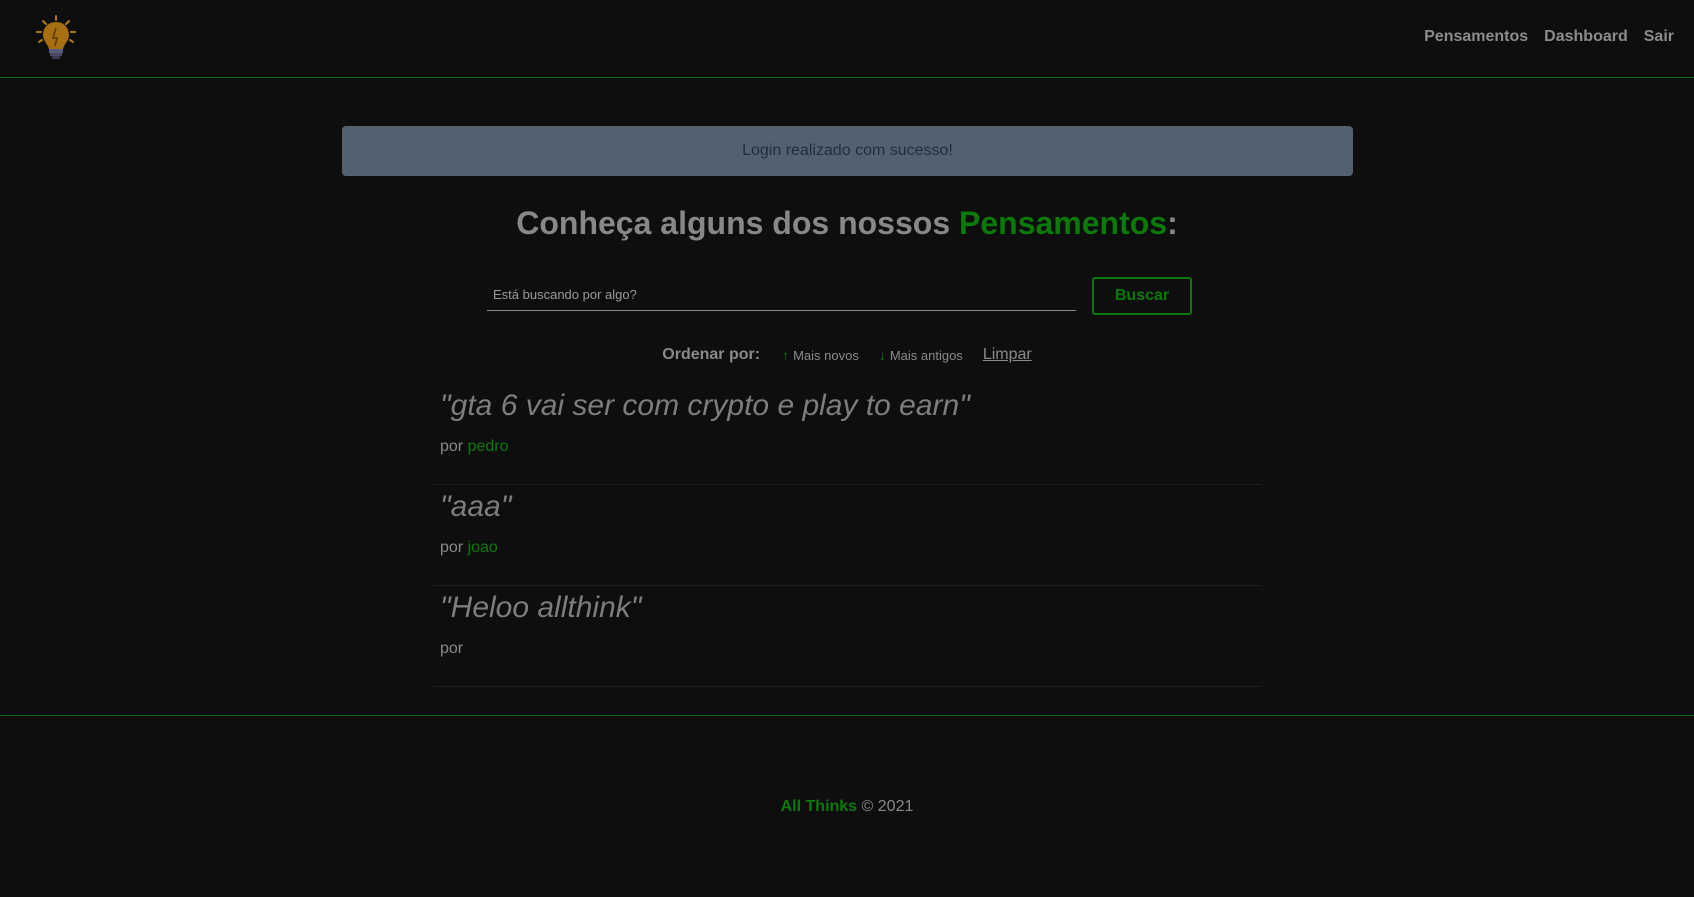 The image size is (1694, 897). What do you see at coordinates (488, 446) in the screenshot?
I see `thought-author: pedro` at bounding box center [488, 446].